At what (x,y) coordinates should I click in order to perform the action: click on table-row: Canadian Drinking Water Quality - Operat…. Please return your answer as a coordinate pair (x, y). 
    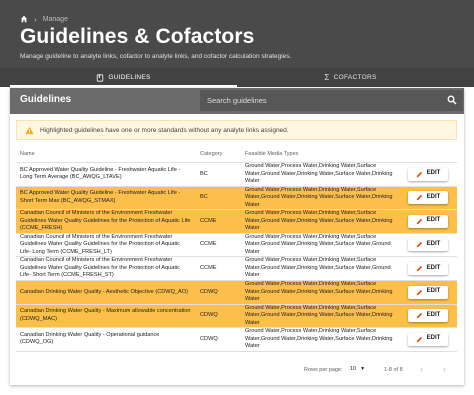
    Looking at the image, I should click on (236, 339).